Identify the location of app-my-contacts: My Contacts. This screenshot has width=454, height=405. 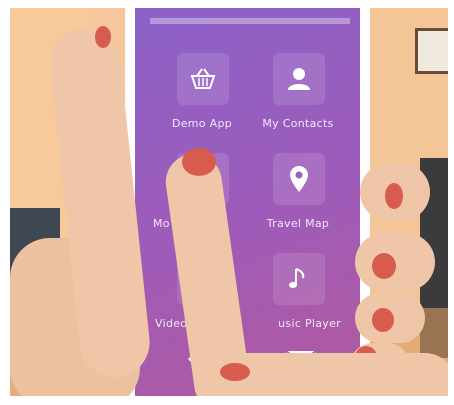
(298, 100).